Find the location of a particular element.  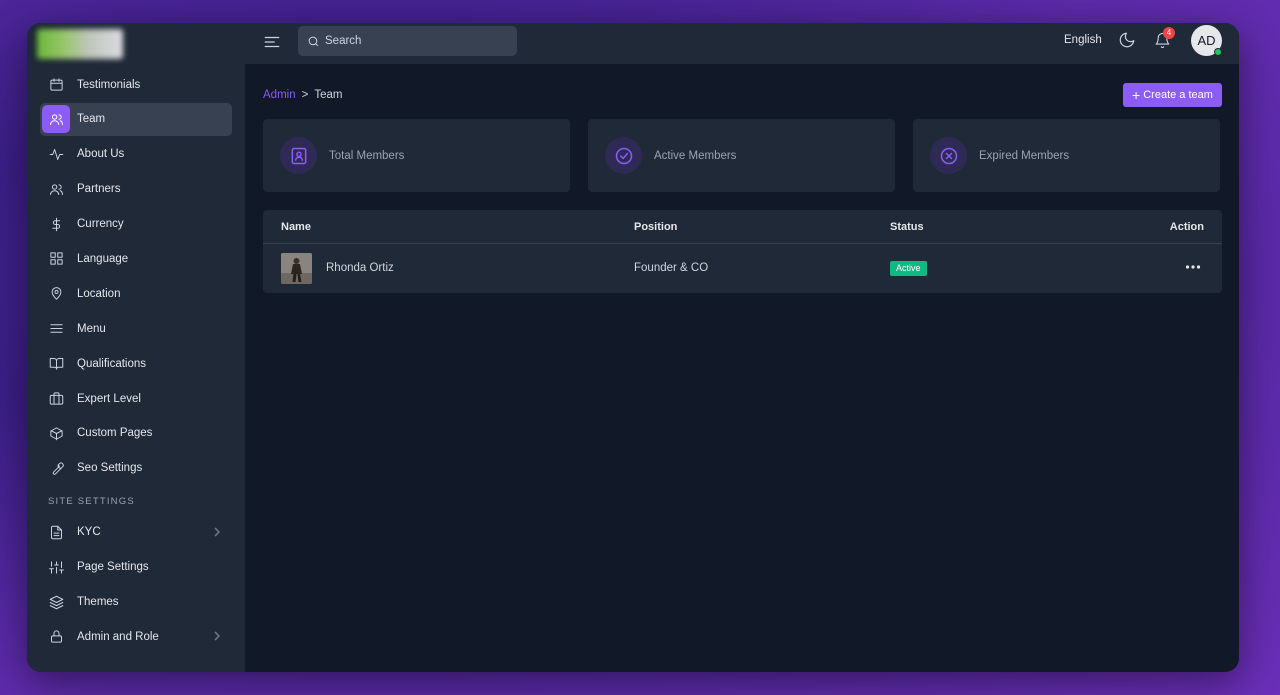

sliders-icon is located at coordinates (56, 567).